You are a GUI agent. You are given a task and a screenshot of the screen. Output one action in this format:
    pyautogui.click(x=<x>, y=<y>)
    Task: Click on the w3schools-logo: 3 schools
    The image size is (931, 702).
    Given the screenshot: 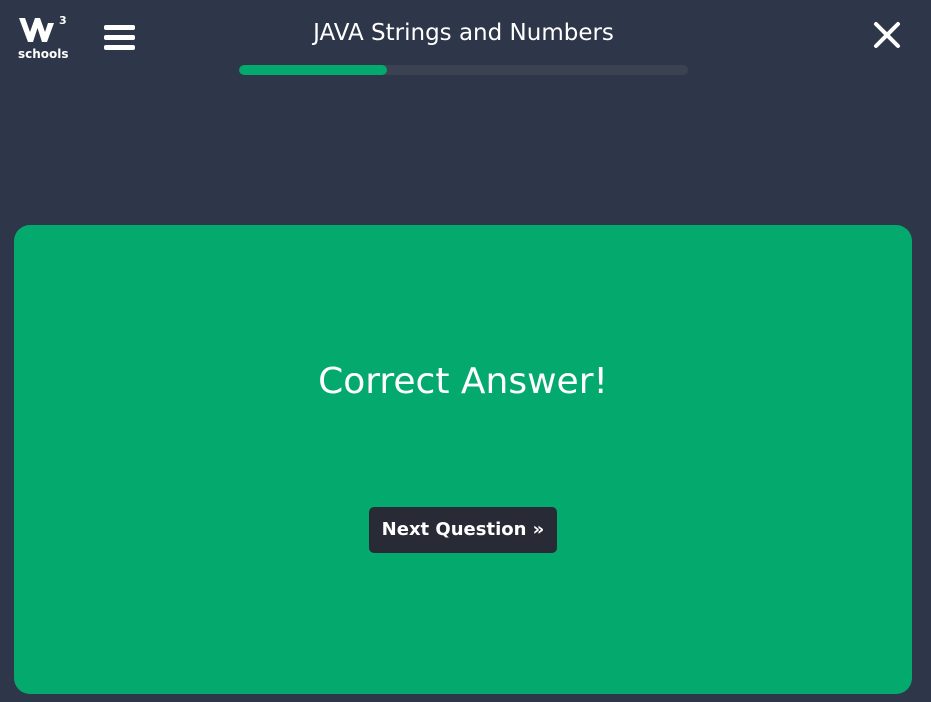 What is the action you would take?
    pyautogui.click(x=44, y=38)
    